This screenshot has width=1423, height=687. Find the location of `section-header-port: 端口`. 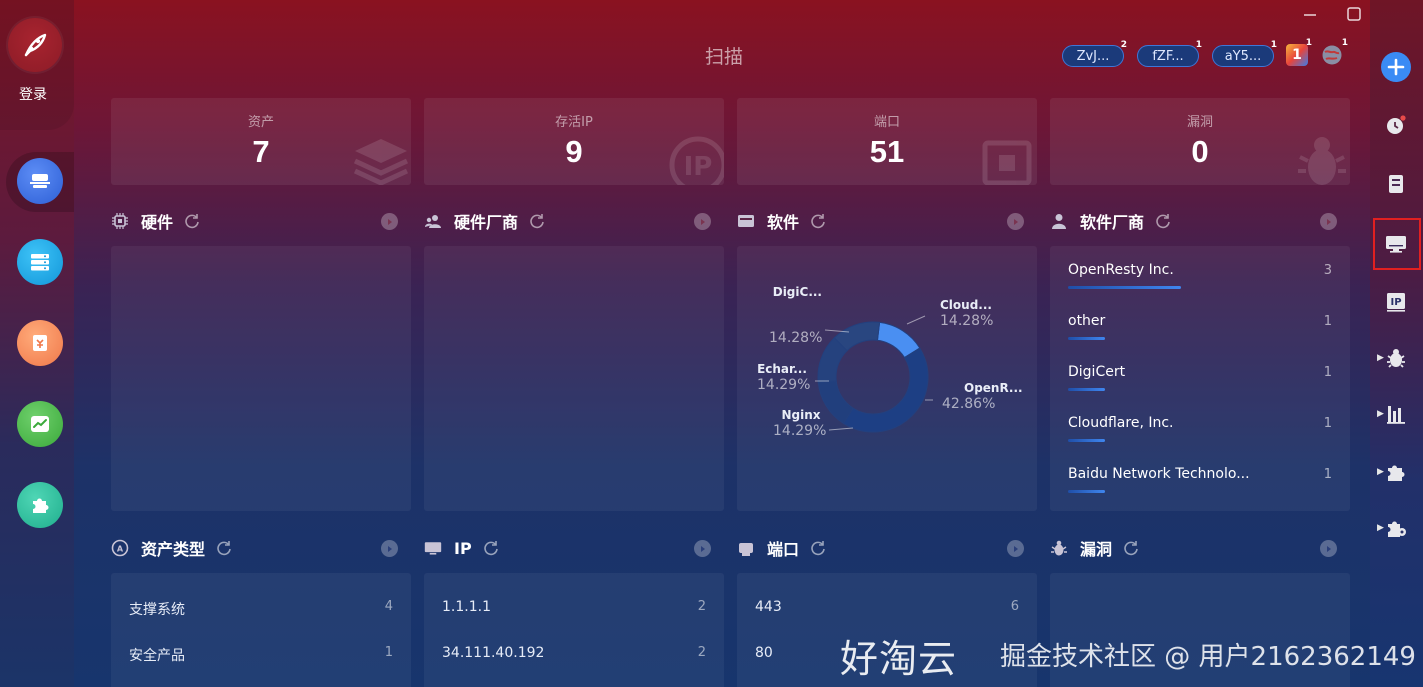

section-header-port: 端口 is located at coordinates (782, 548).